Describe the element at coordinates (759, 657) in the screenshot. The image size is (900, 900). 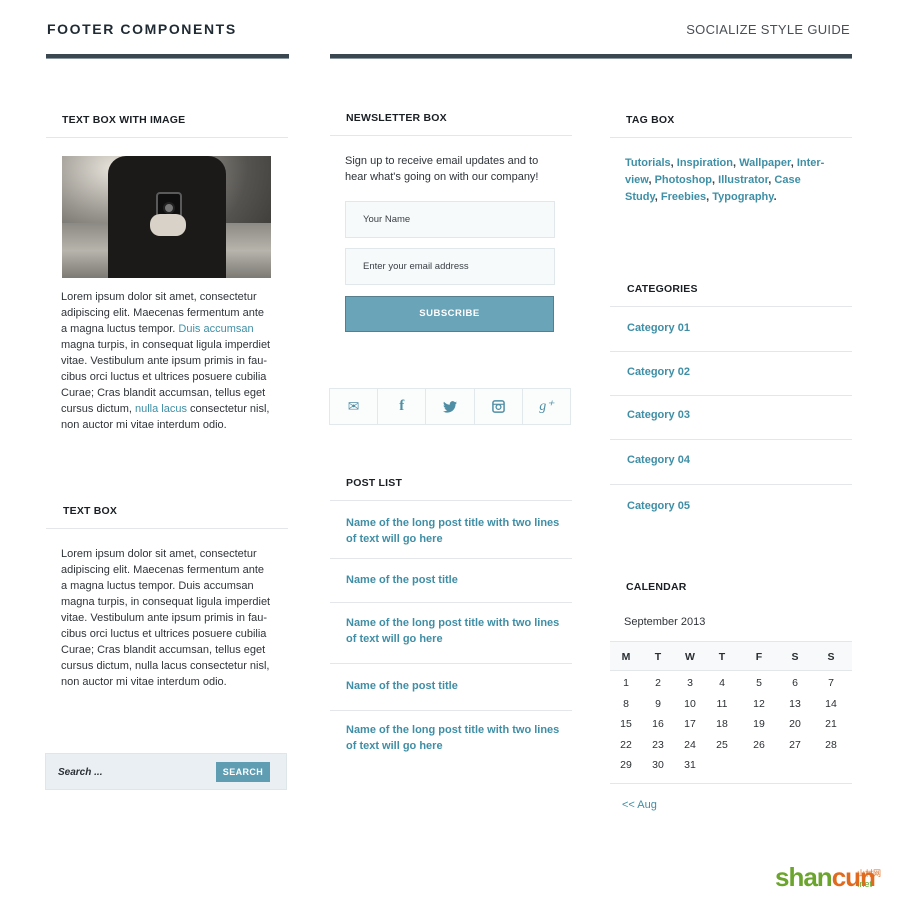
I see `calendar-weekday: F` at that location.